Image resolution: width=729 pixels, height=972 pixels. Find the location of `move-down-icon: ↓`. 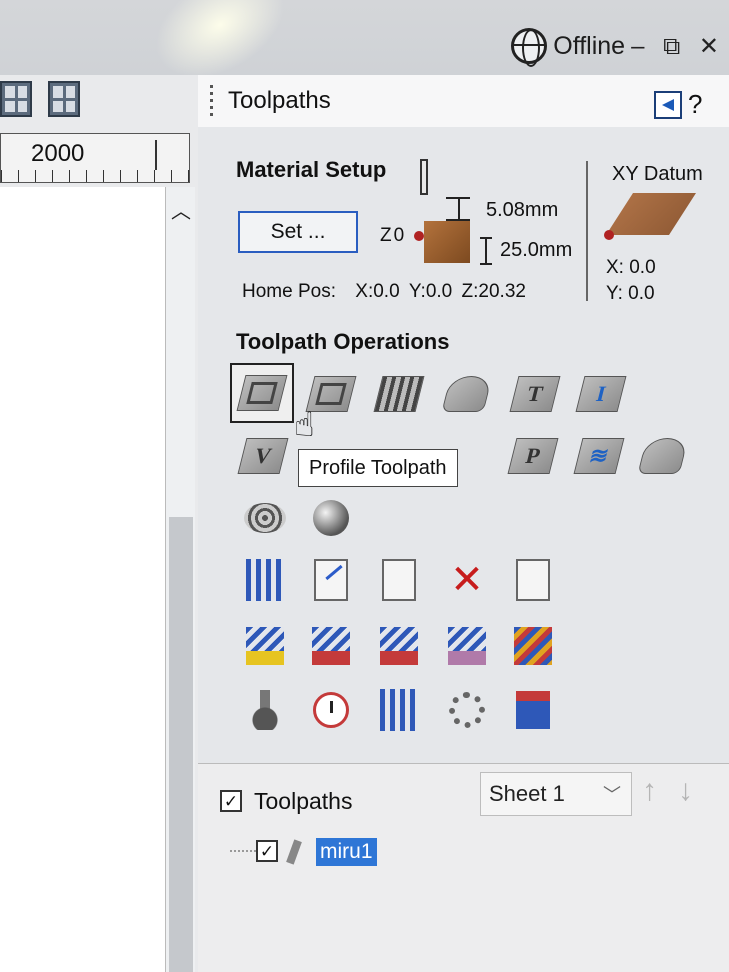

move-down-icon: ↓ is located at coordinates (692, 794).